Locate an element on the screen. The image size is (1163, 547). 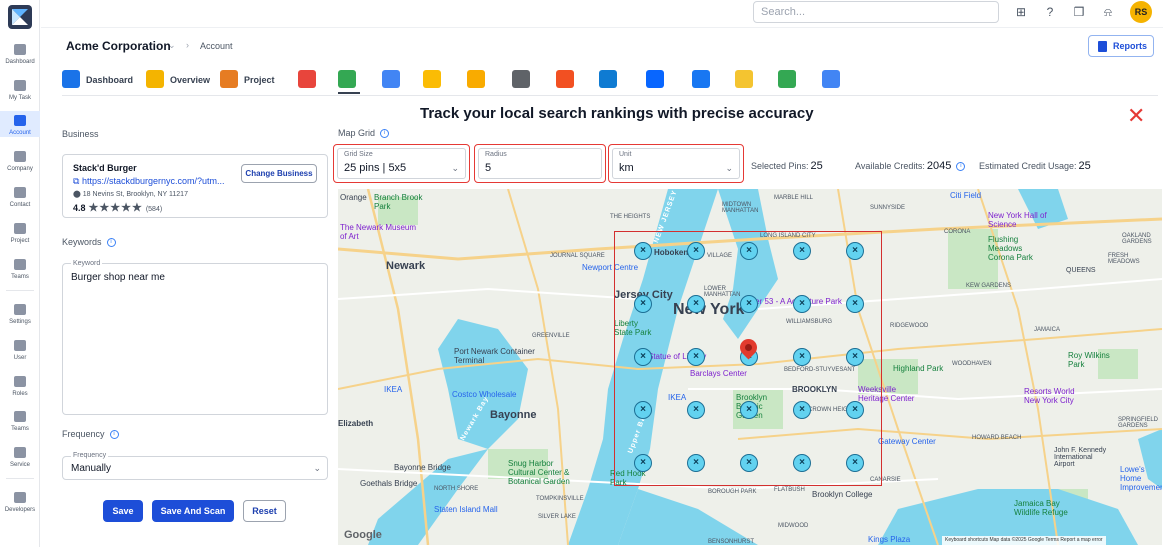
sidebar-item-label: Developers is located at coordinates (20, 510).